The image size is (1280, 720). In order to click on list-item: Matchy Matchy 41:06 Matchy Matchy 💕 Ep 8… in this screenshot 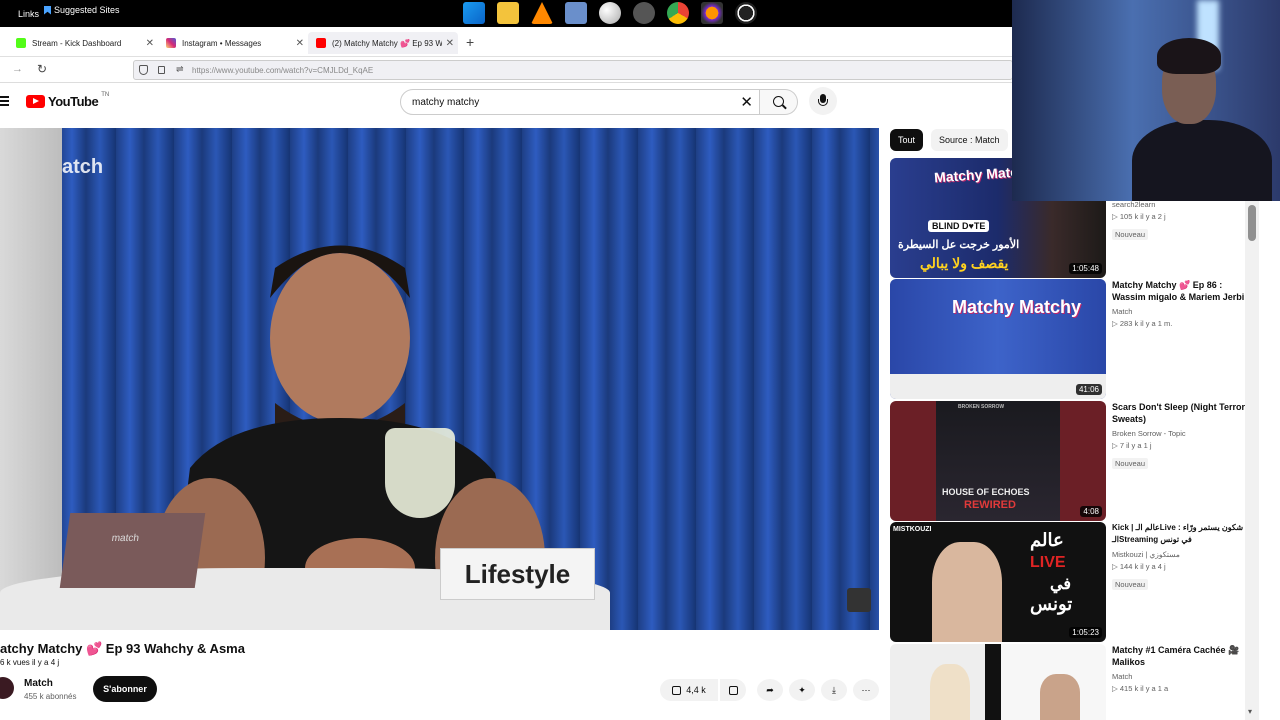, I will do `click(1070, 339)`.